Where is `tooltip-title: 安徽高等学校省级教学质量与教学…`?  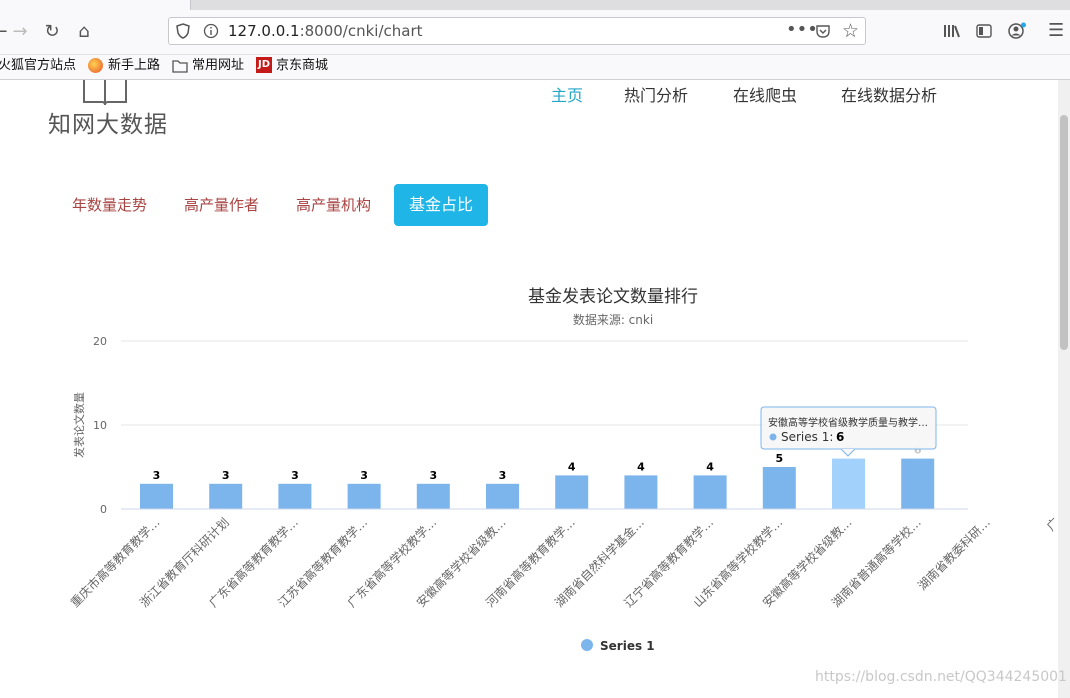
tooltip-title: 安徽高等学校省级教学质量与教学… is located at coordinates (848, 422).